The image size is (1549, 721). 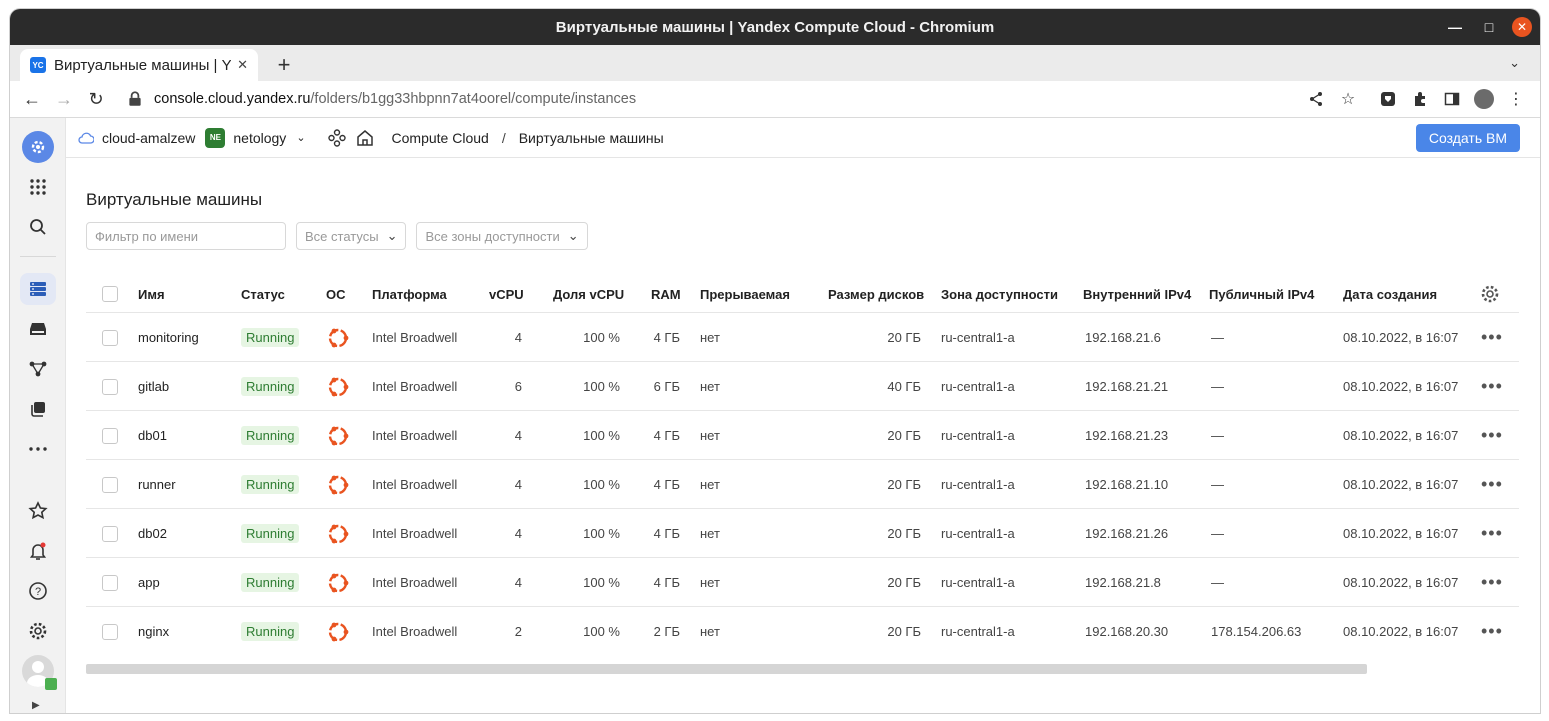 I want to click on new-tab-button: +, so click(x=284, y=65).